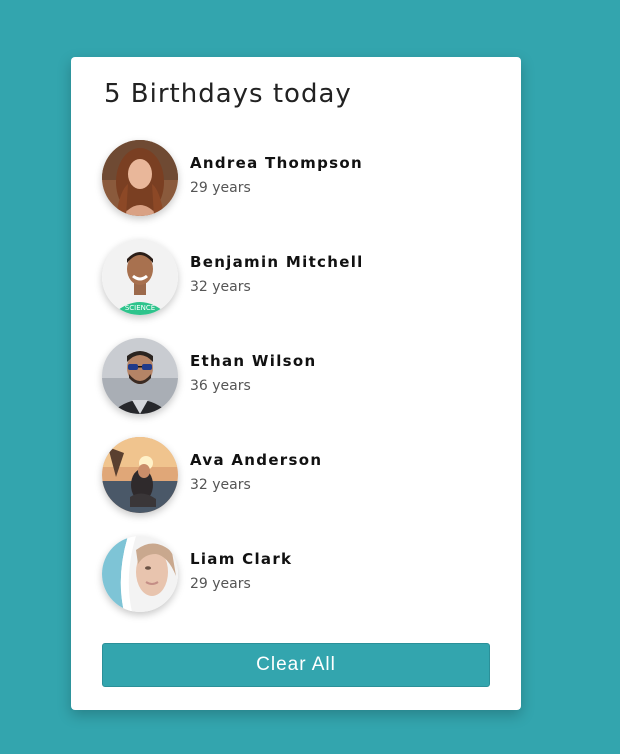  What do you see at coordinates (220, 386) in the screenshot?
I see `person-age: 36 years` at bounding box center [220, 386].